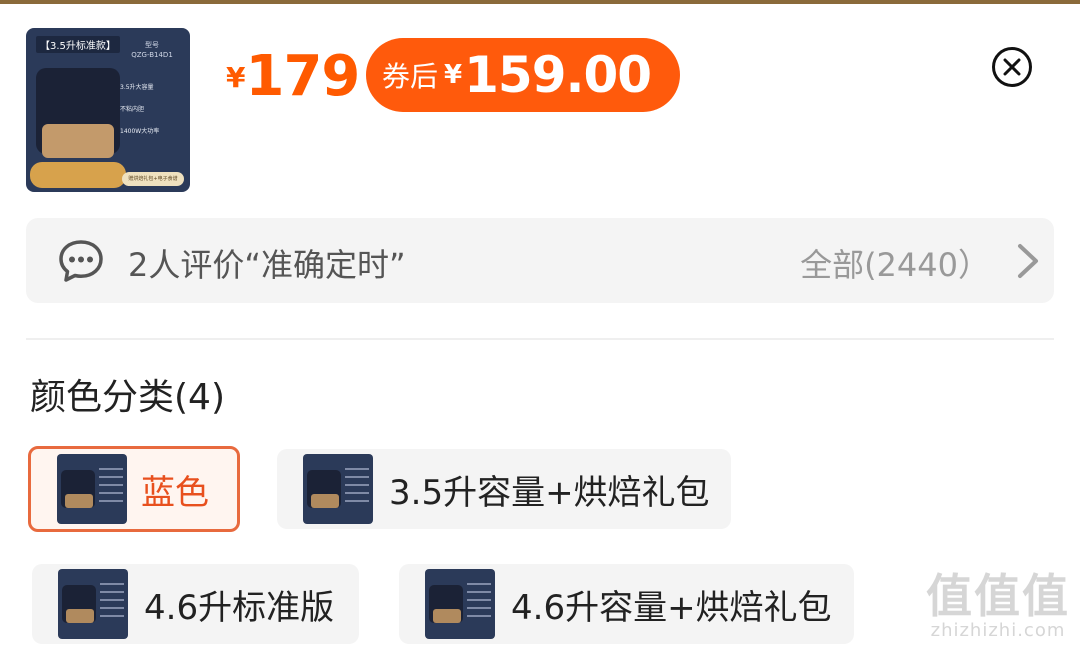 This screenshot has height=649, width=1080. What do you see at coordinates (267, 265) in the screenshot?
I see `review-highlight-text: 2人评价“准确定时”` at bounding box center [267, 265].